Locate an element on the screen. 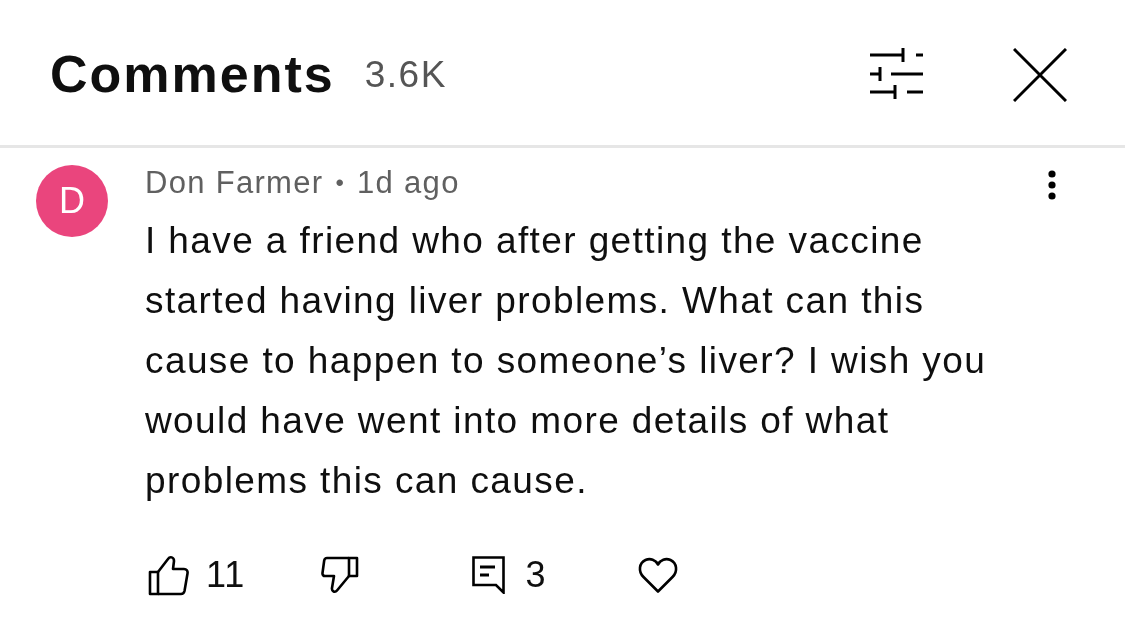 This screenshot has width=1125, height=620. avatar-icon: D is located at coordinates (72, 201).